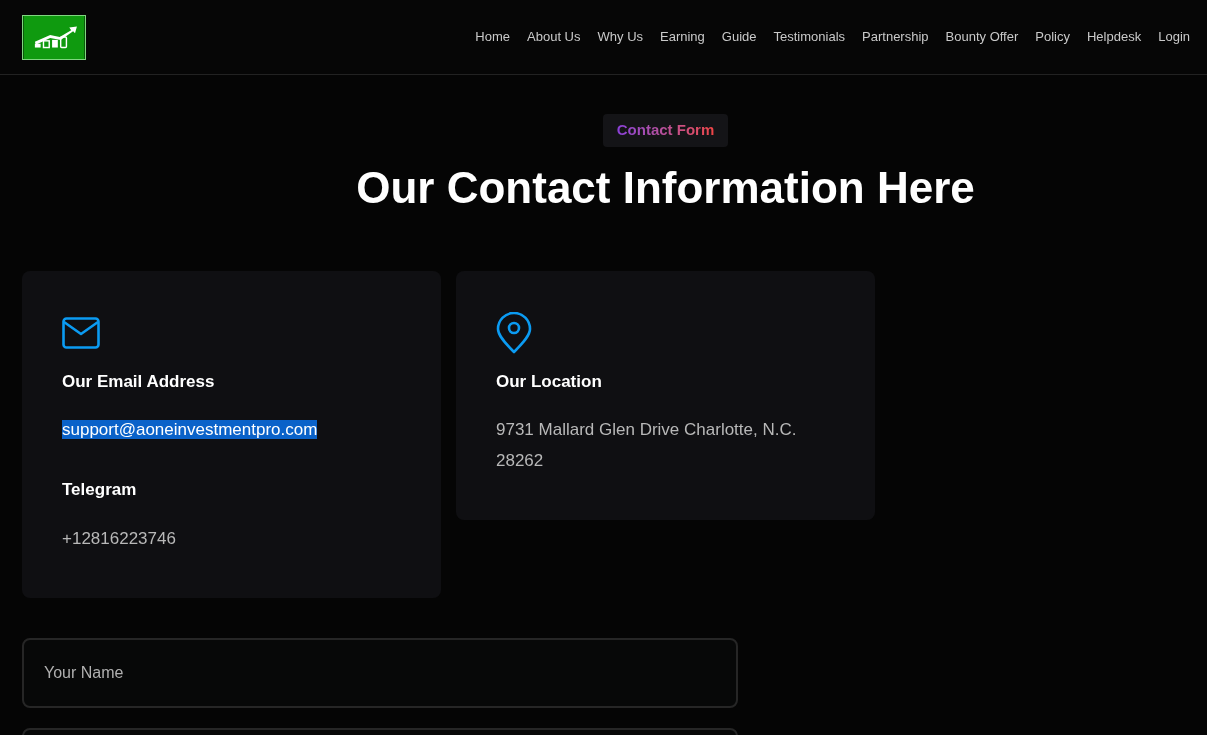  I want to click on nav-link: Bounty Offer, so click(982, 37).